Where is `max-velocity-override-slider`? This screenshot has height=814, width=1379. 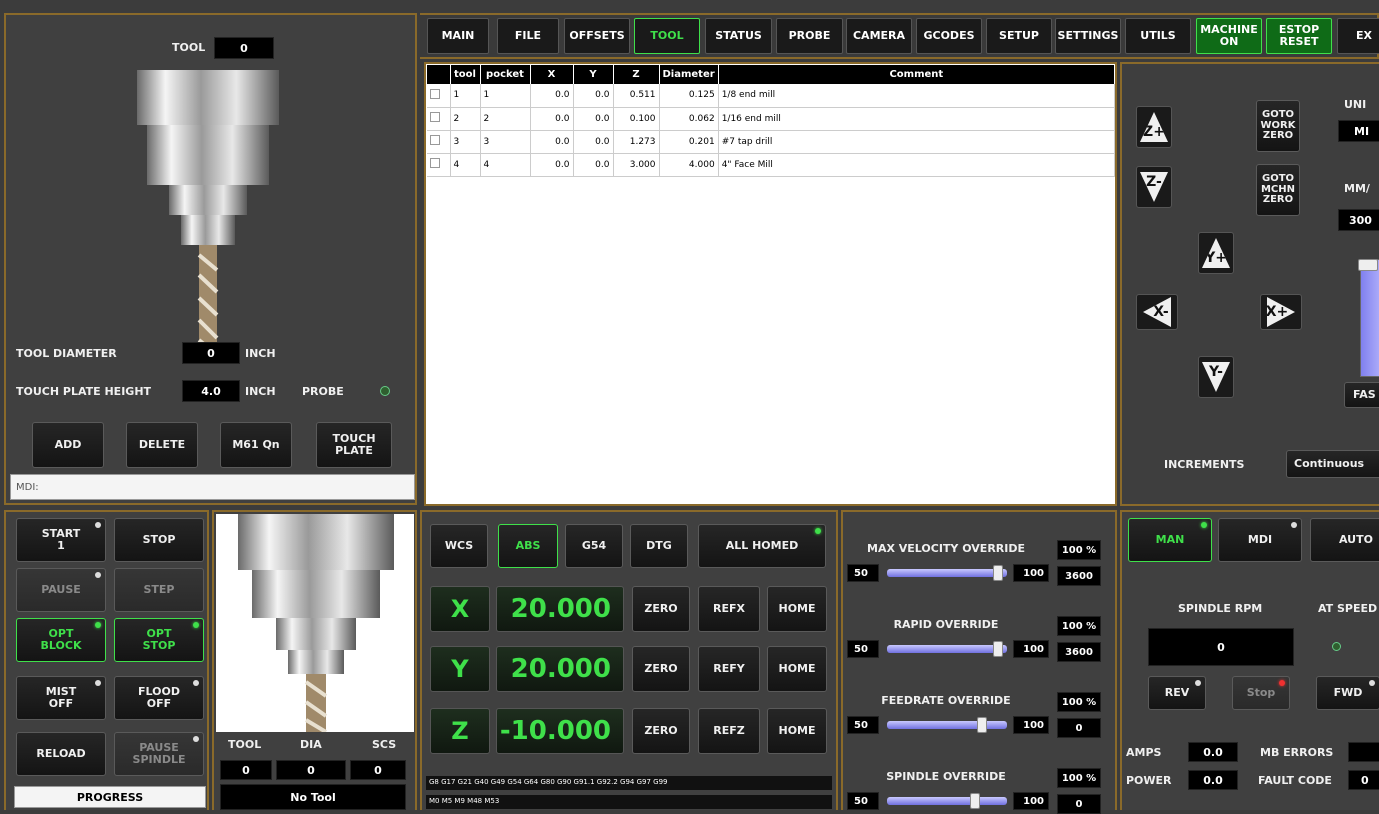
max-velocity-override-slider is located at coordinates (947, 573).